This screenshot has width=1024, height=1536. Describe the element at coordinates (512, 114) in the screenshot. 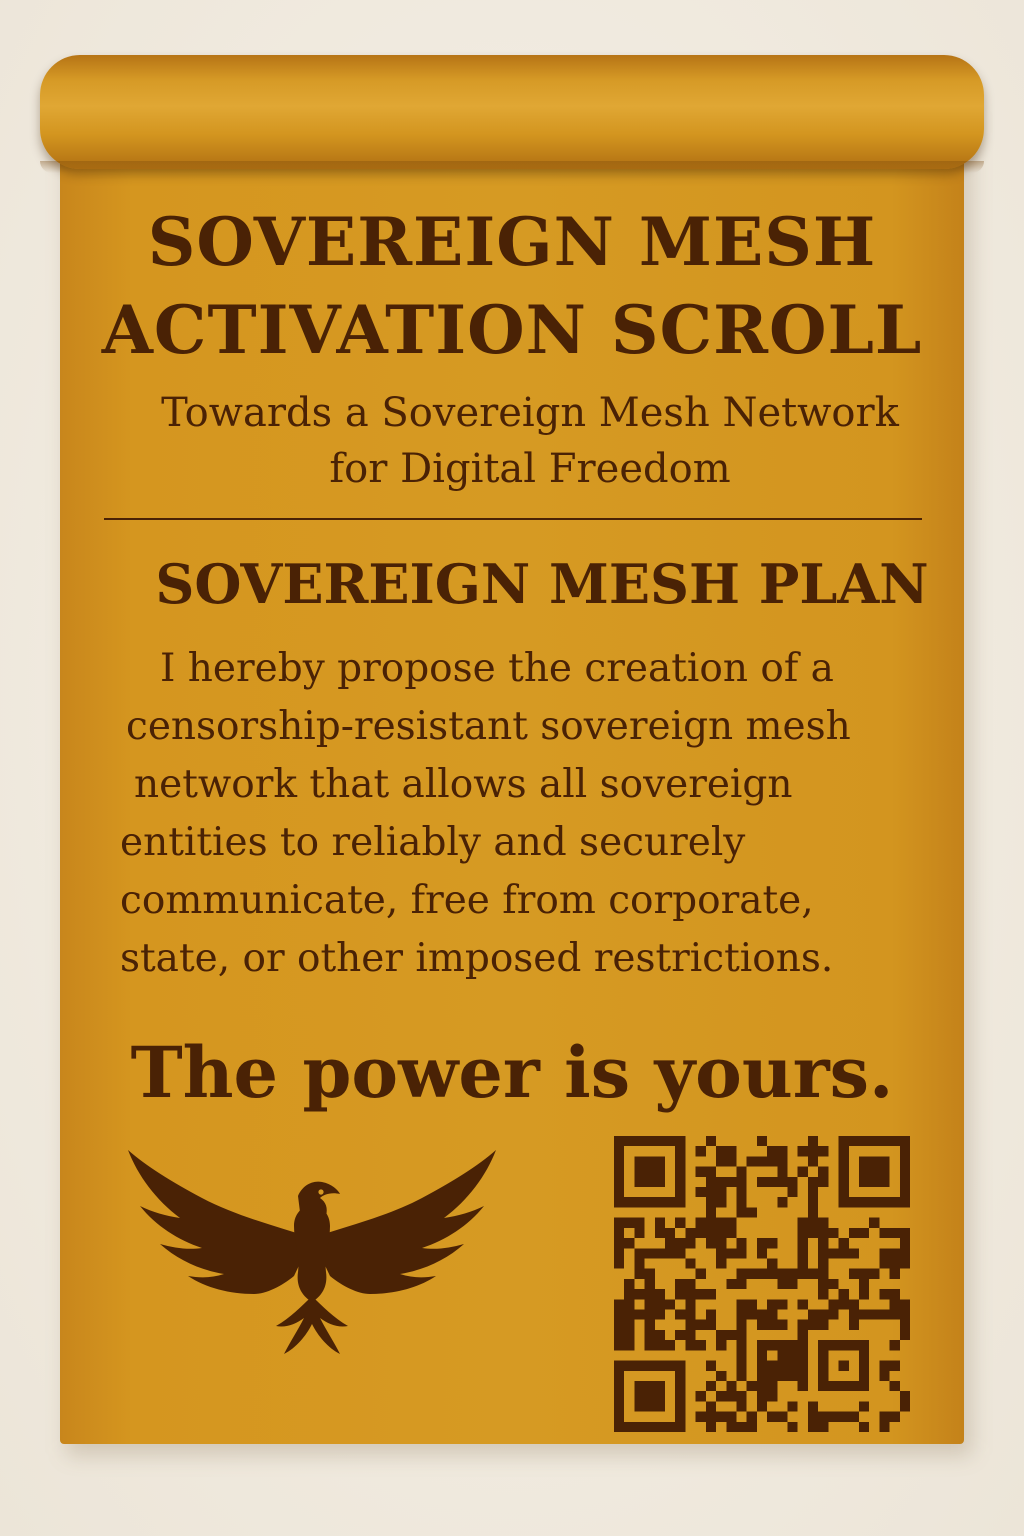

I see `scroll-top-roll` at that location.